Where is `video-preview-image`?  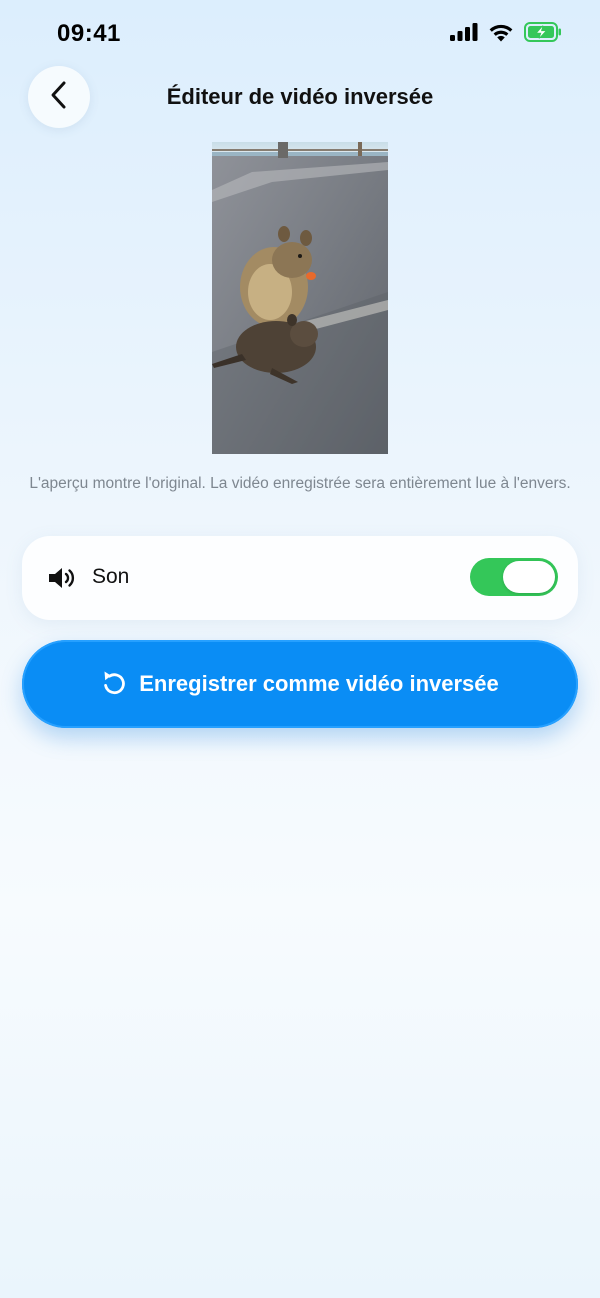 video-preview-image is located at coordinates (300, 298).